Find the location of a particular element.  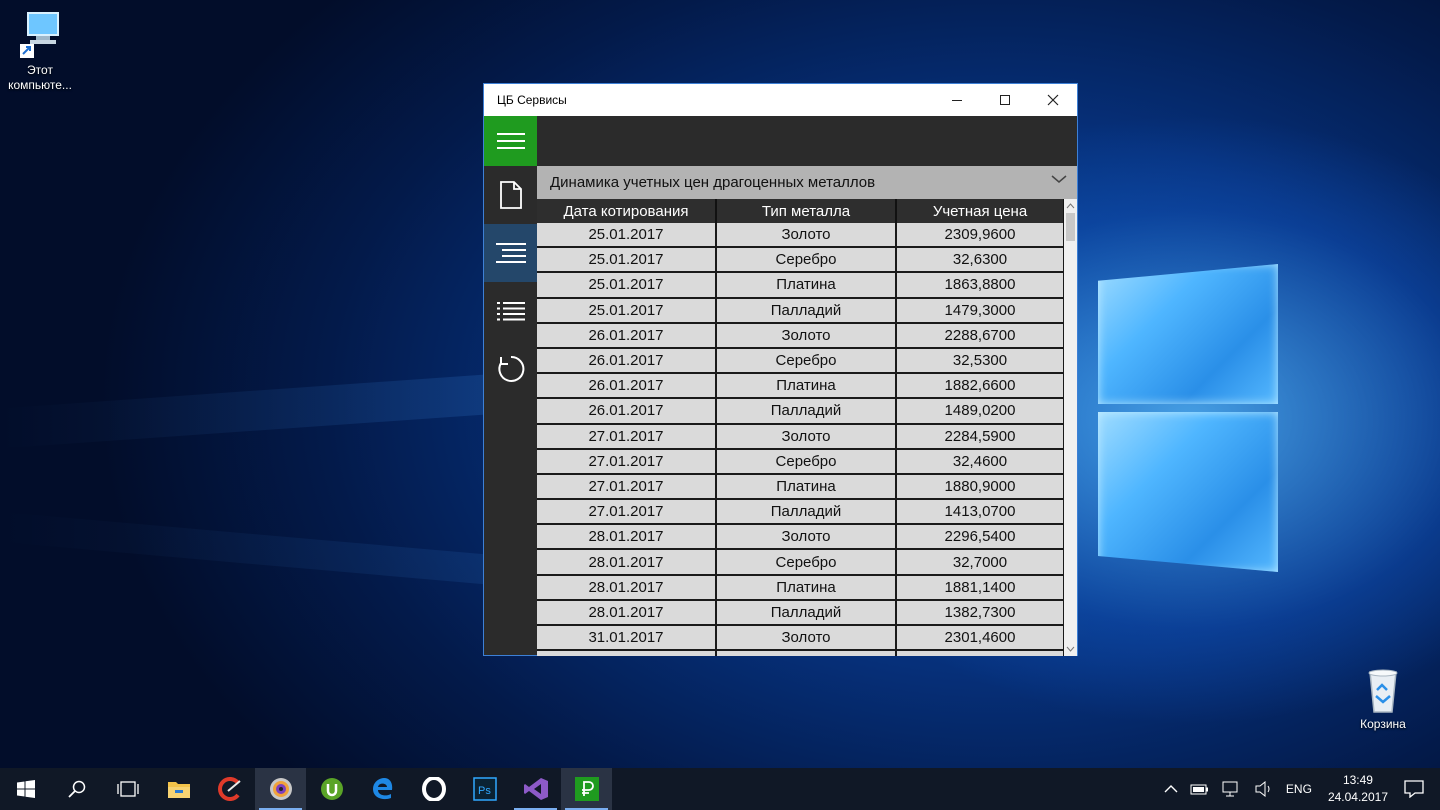

column-header-metal: Тип металла is located at coordinates (807, 211).